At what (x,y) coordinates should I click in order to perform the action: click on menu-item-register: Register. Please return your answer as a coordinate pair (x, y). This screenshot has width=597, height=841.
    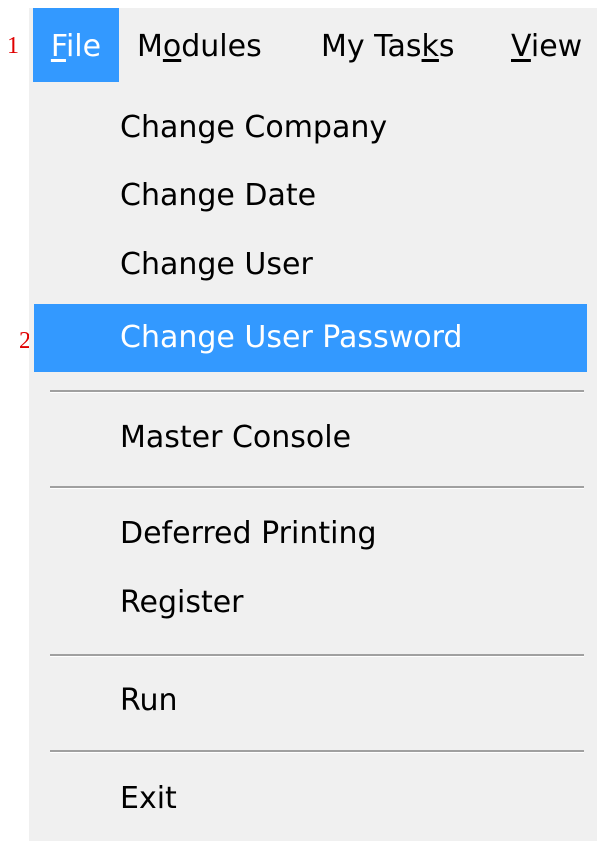
    Looking at the image, I should click on (310, 603).